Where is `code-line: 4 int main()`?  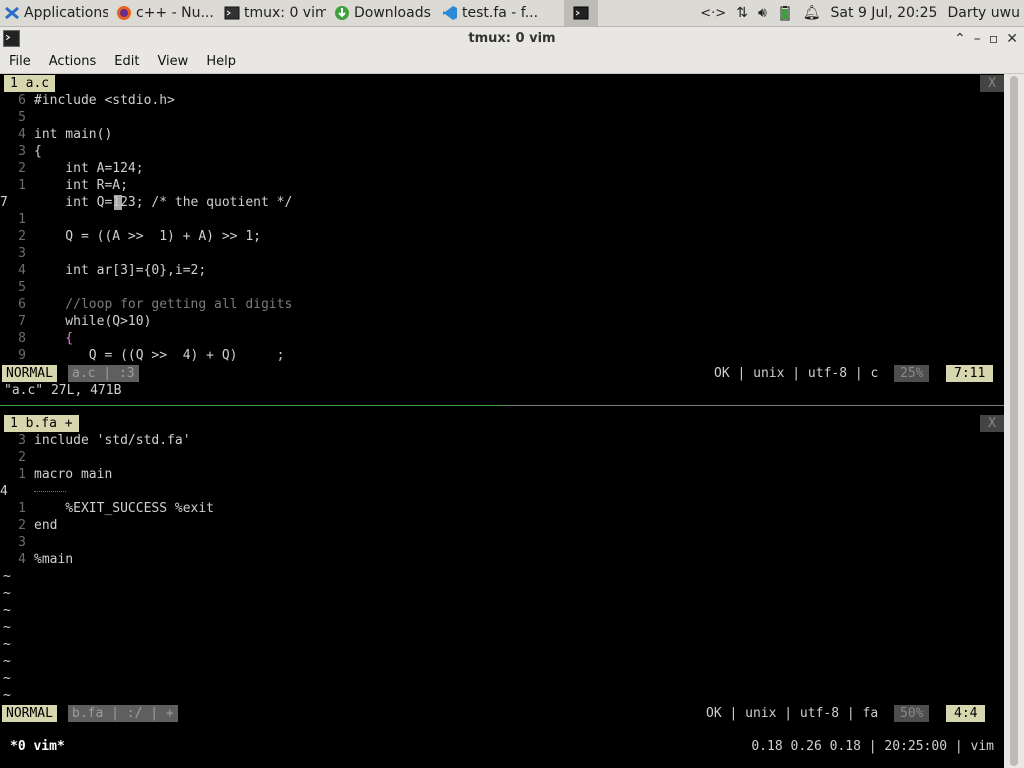 code-line: 4 int main() is located at coordinates (502, 134).